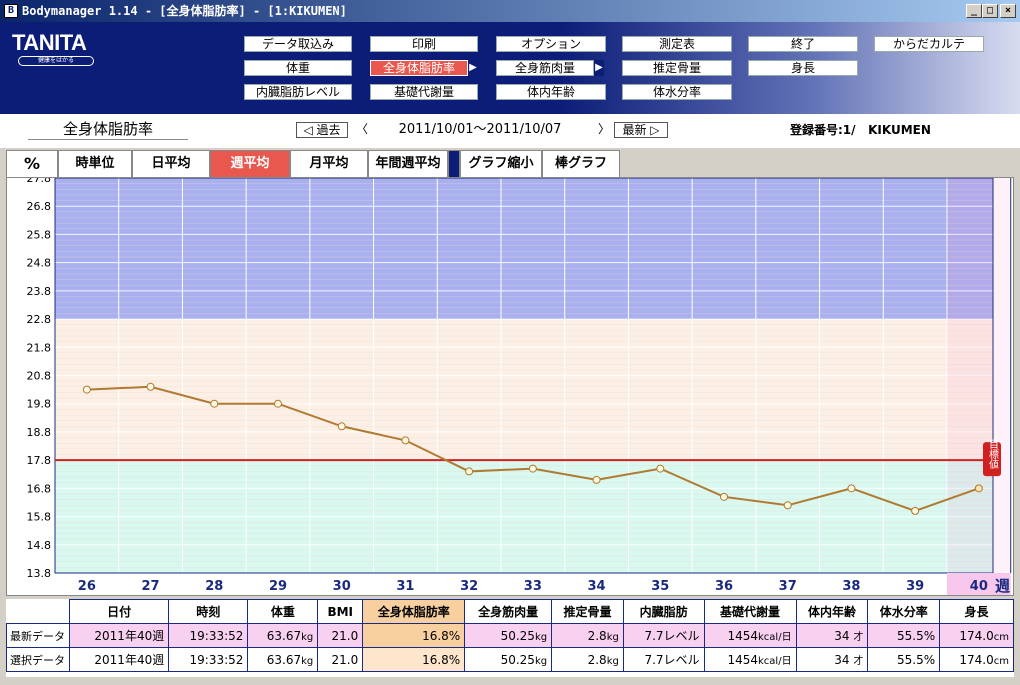 Image resolution: width=1020 pixels, height=685 pixels. Describe the element at coordinates (979, 586) in the screenshot. I see `x-tick-label: 40` at that location.